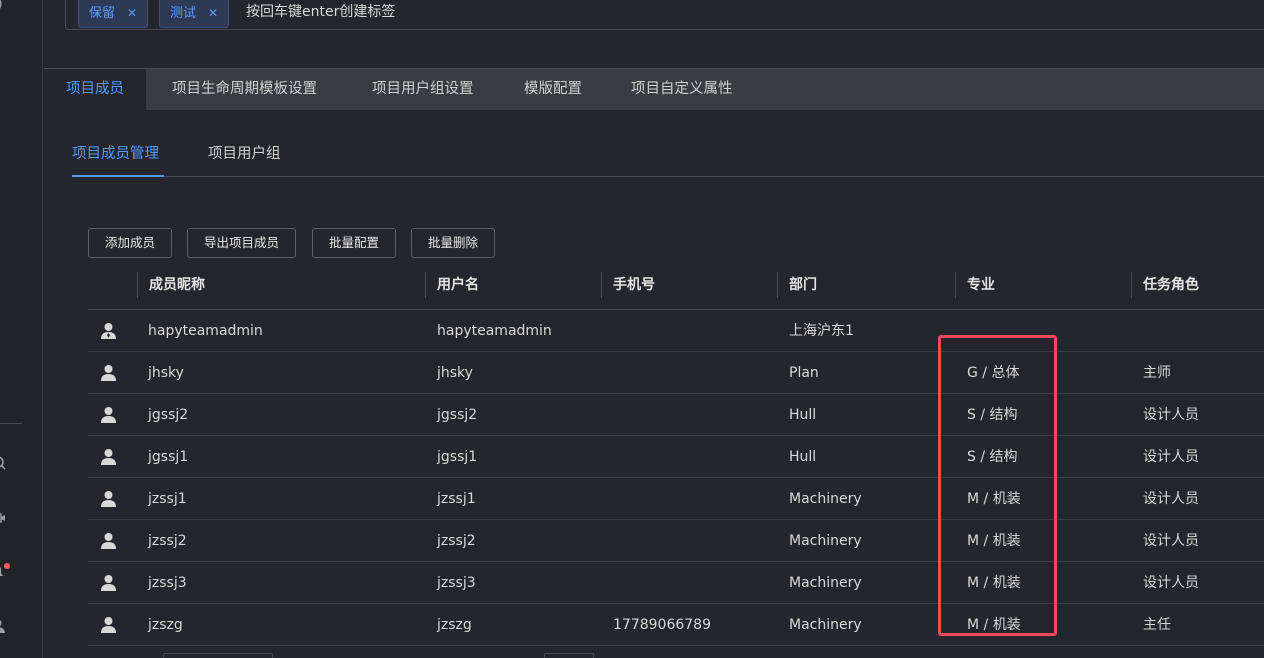 The height and width of the screenshot is (658, 1264). Describe the element at coordinates (11, 423) in the screenshot. I see `rail-divider` at that location.